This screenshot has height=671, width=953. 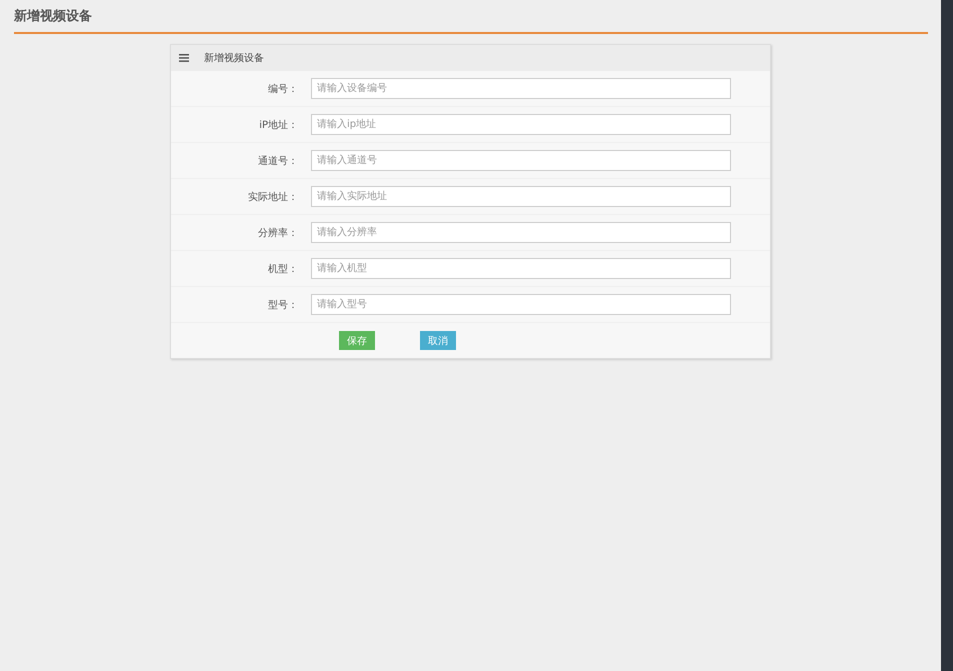 I want to click on field-label: 实际地址：, so click(x=273, y=197).